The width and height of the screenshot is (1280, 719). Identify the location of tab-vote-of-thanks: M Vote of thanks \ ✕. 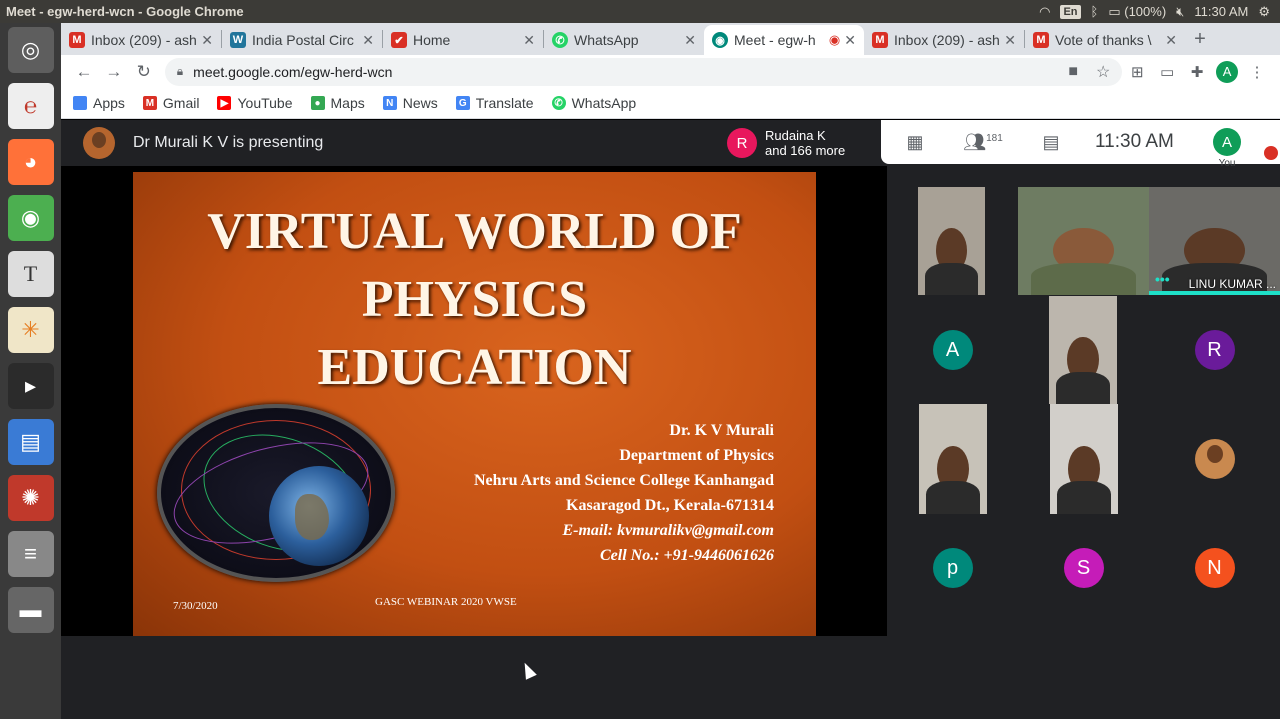
(1105, 40).